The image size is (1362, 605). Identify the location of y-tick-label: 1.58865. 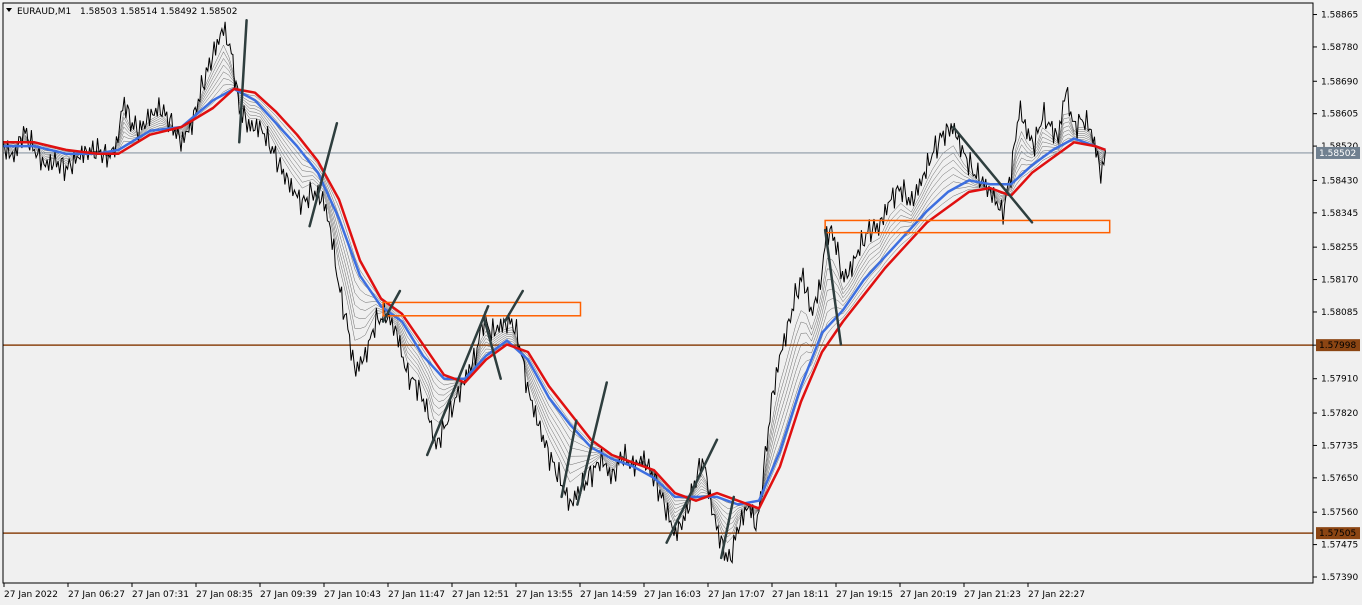
(1339, 16).